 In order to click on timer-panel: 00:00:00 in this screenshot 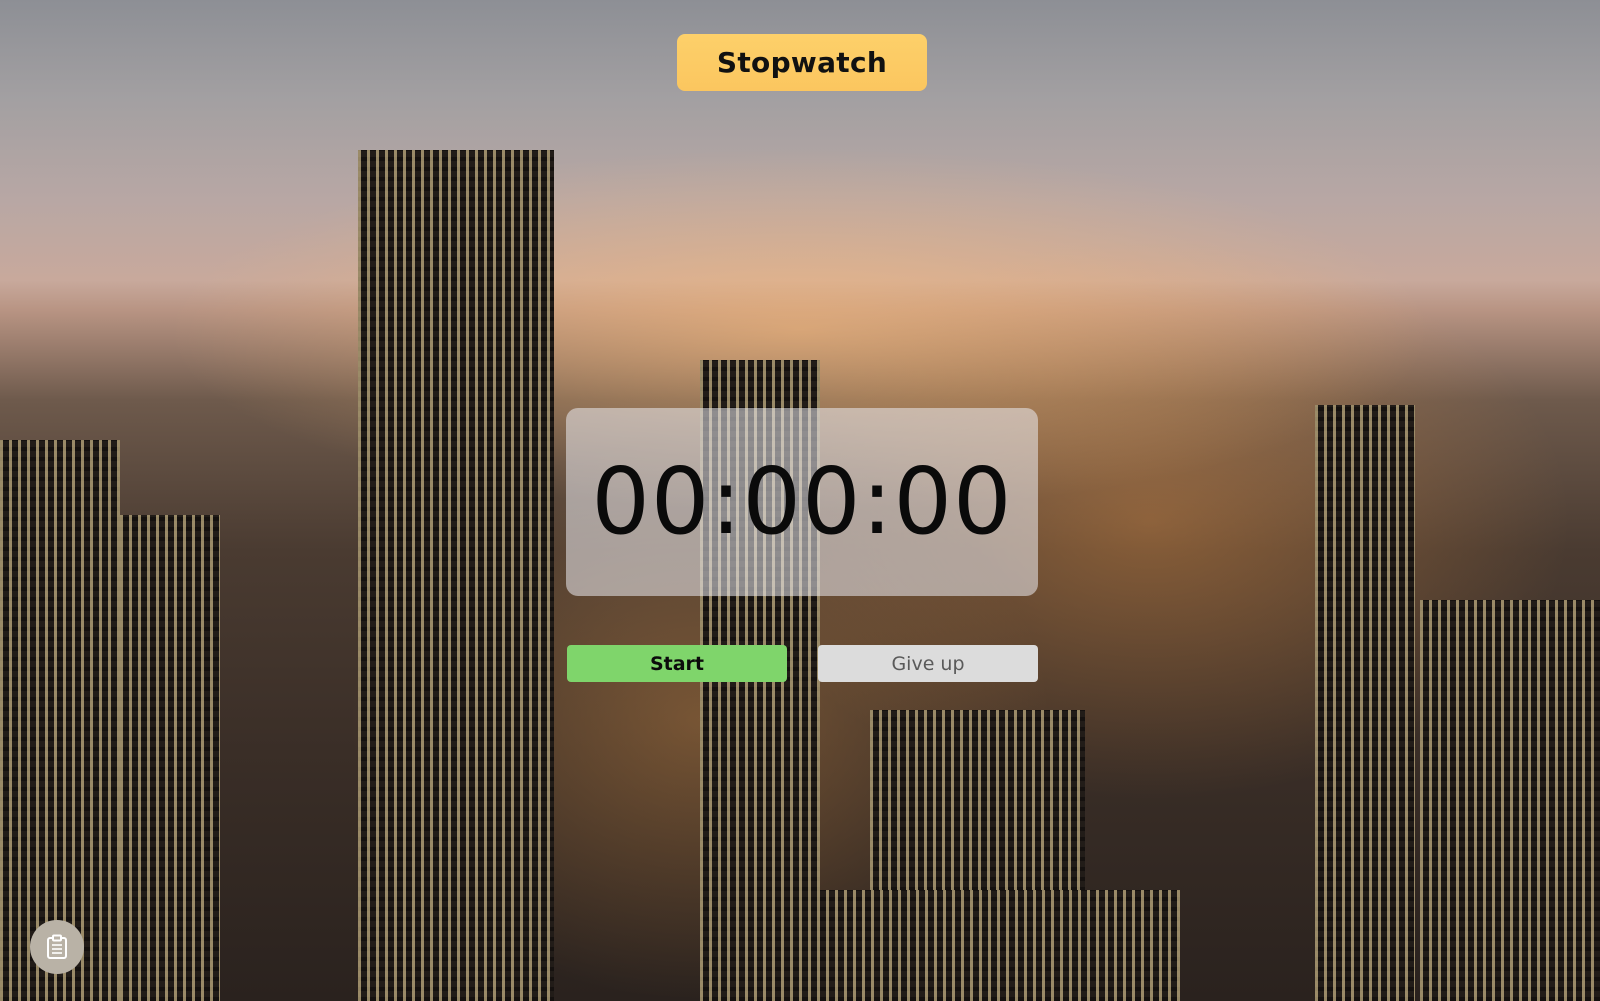, I will do `click(802, 502)`.